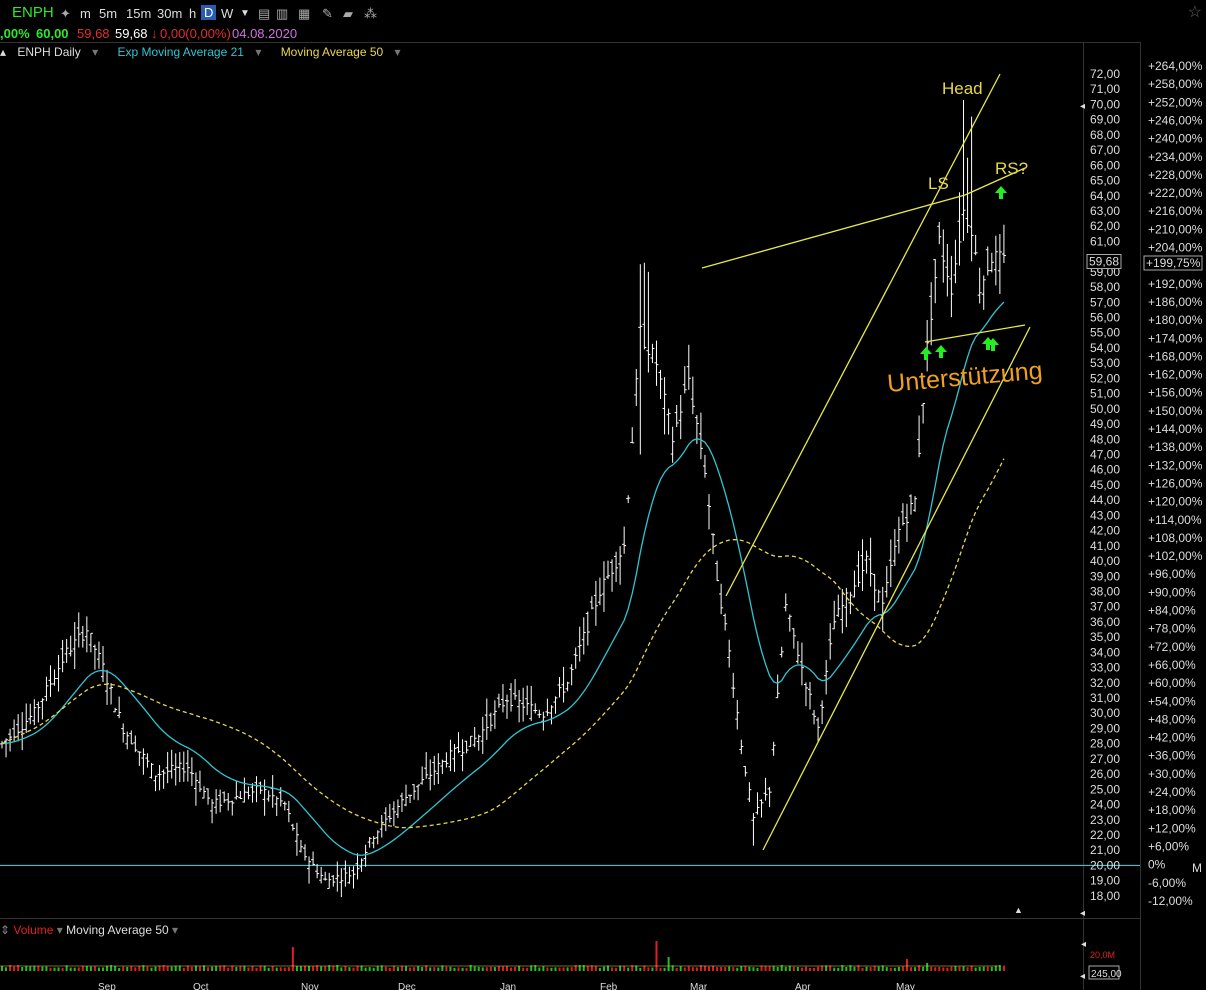 This screenshot has width=1206, height=990. What do you see at coordinates (1175, 139) in the screenshot?
I see `pct-tick-label: +240,00%` at bounding box center [1175, 139].